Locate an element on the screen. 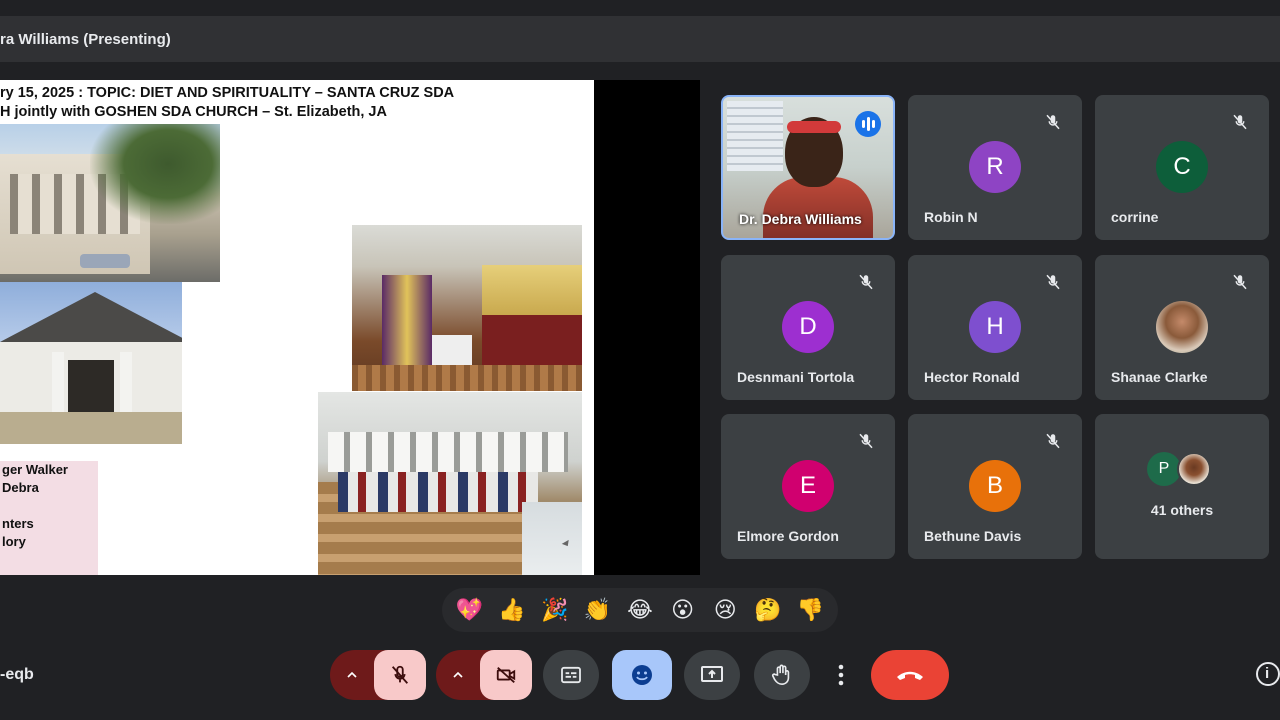 This screenshot has height=720, width=1280. present-screen-icon is located at coordinates (712, 674).